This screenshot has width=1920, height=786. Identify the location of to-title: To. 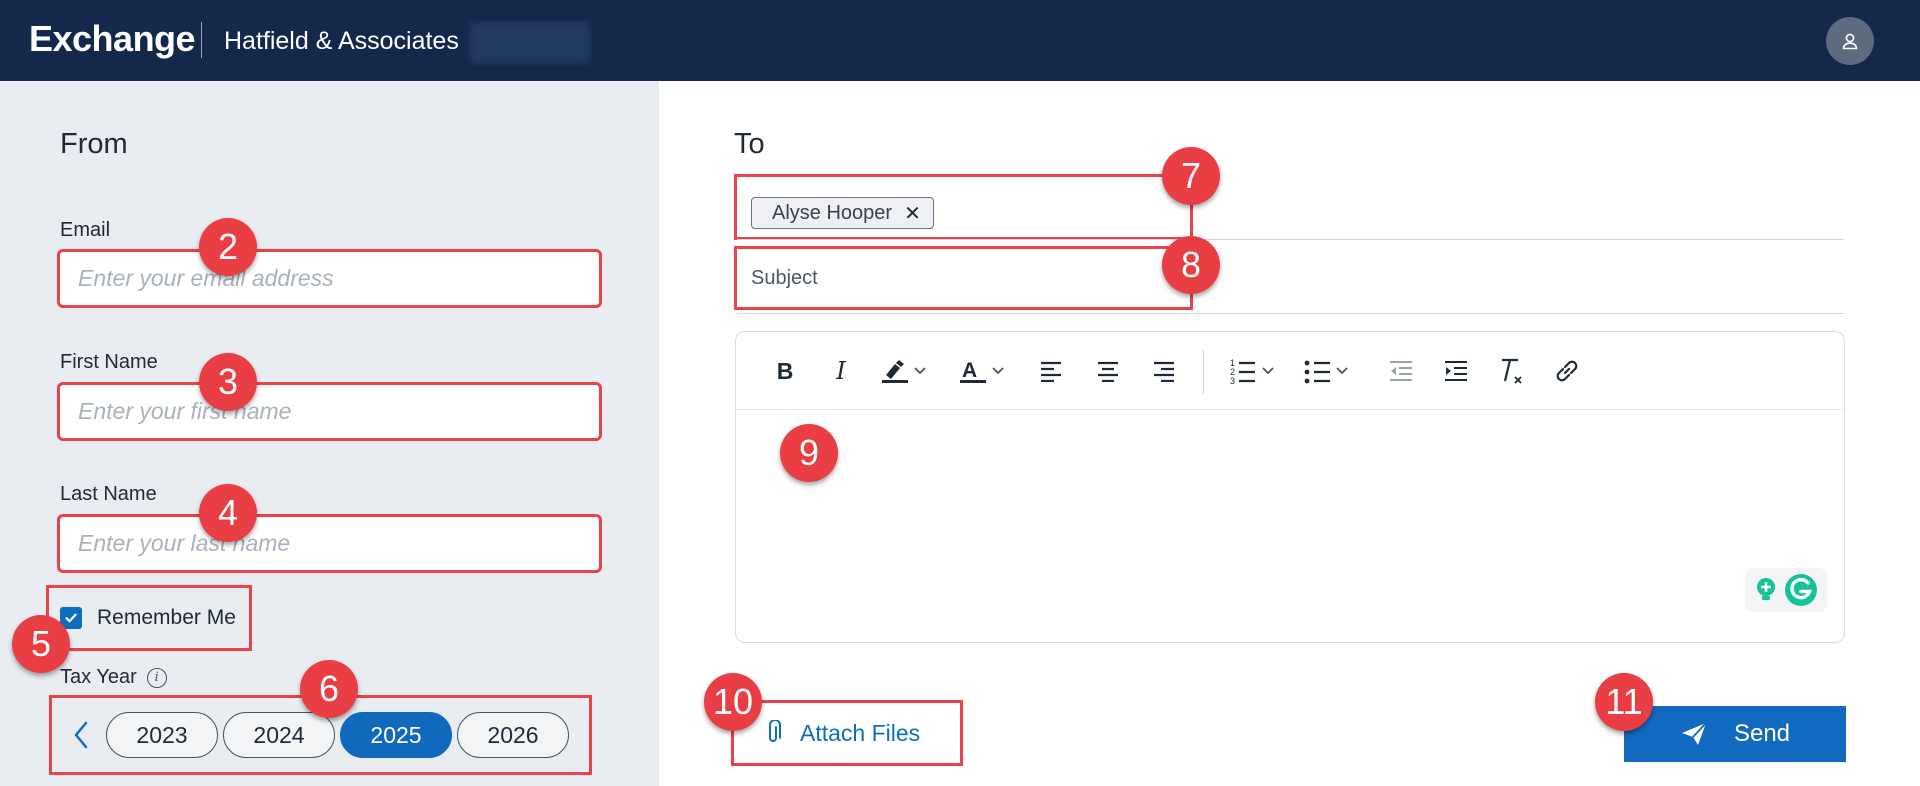
(749, 144).